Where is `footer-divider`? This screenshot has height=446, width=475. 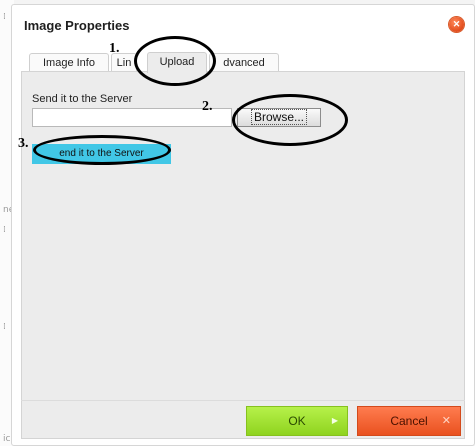
footer-divider is located at coordinates (243, 400).